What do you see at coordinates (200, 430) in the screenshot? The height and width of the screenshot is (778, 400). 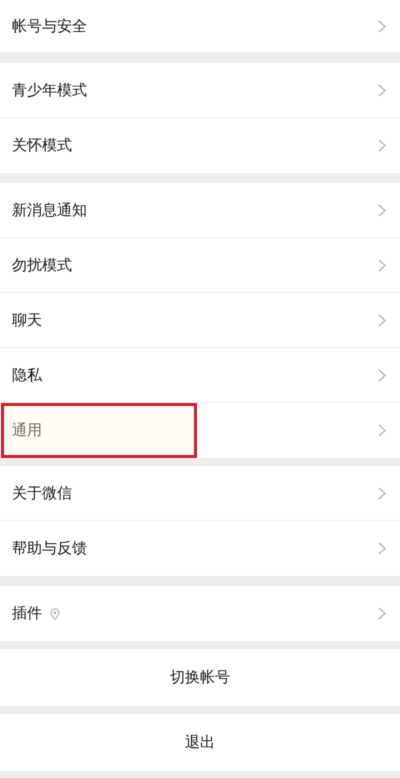 I see `settings-row: 通用` at bounding box center [200, 430].